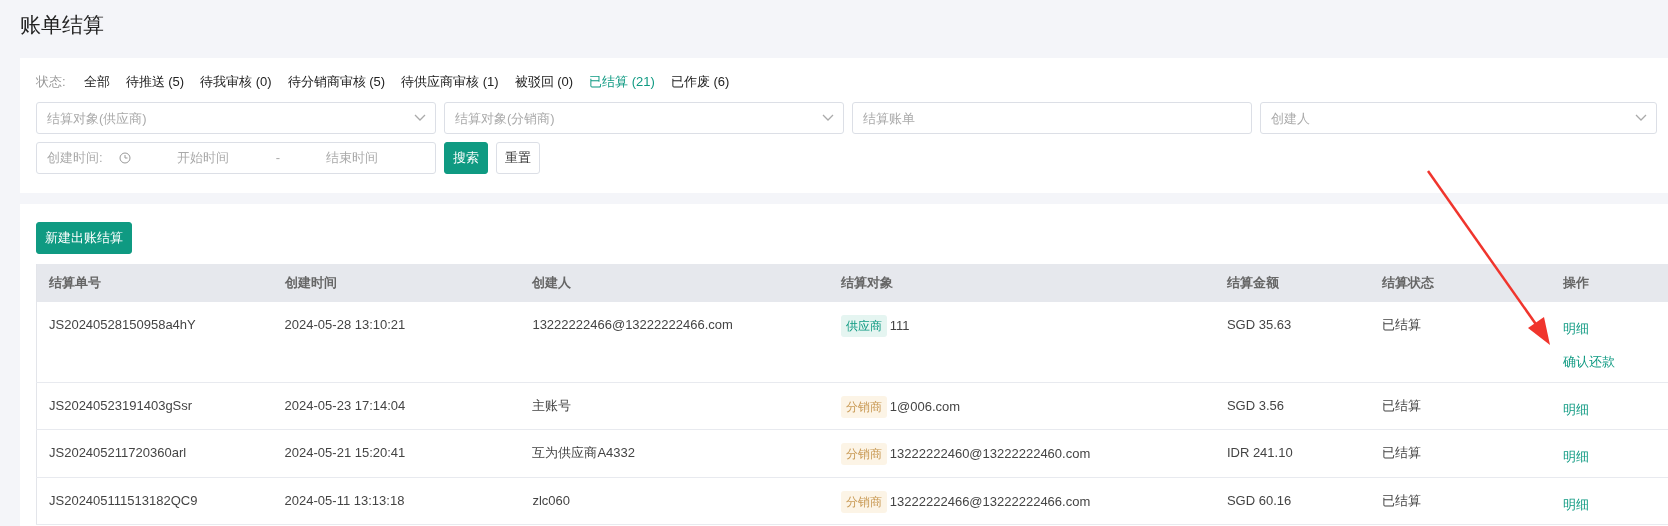 The height and width of the screenshot is (526, 1668). What do you see at coordinates (925, 406) in the screenshot?
I see `settlement-target: 1@006.com` at bounding box center [925, 406].